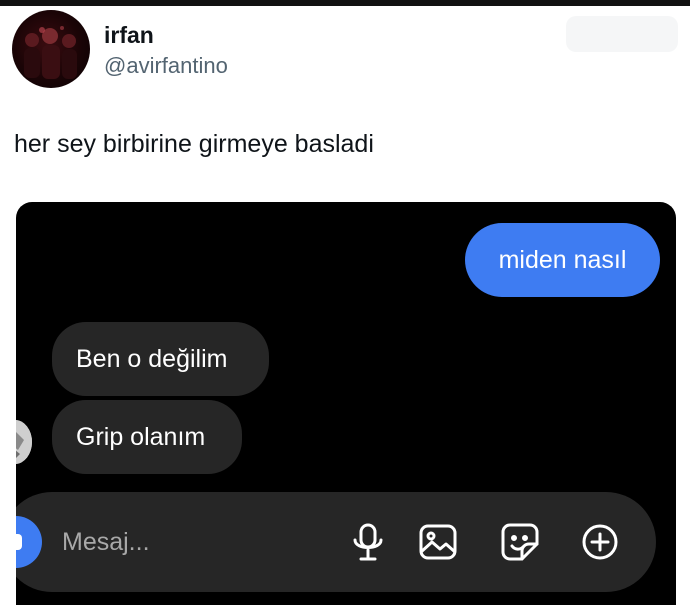 The width and height of the screenshot is (690, 605). Describe the element at coordinates (345, 3) in the screenshot. I see `top-edge-bar` at that location.